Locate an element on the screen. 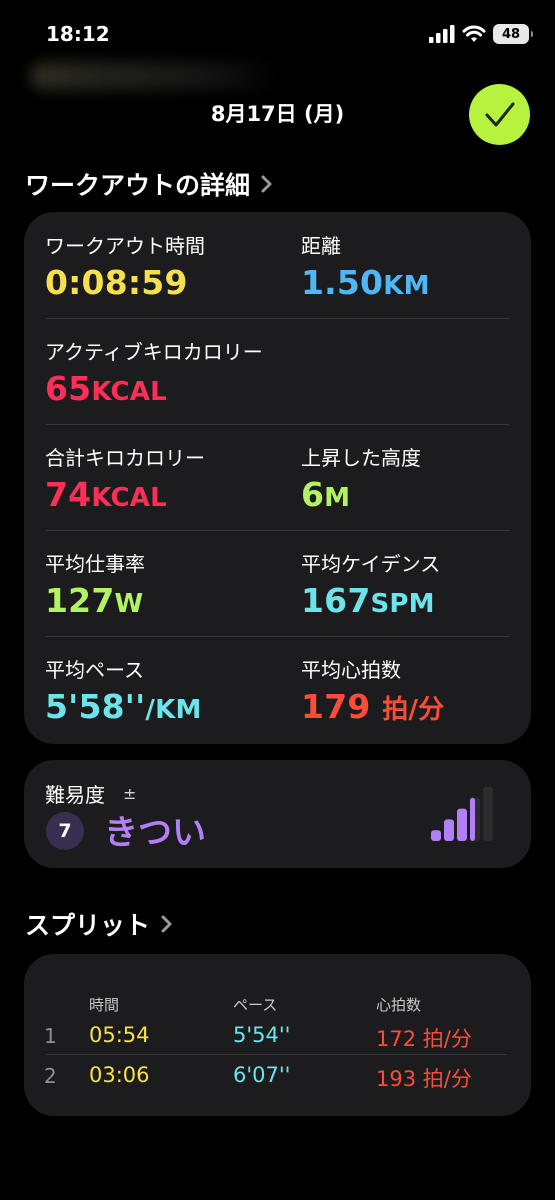 The height and width of the screenshot is (1200, 555). blurred-header is located at coordinates (155, 76).